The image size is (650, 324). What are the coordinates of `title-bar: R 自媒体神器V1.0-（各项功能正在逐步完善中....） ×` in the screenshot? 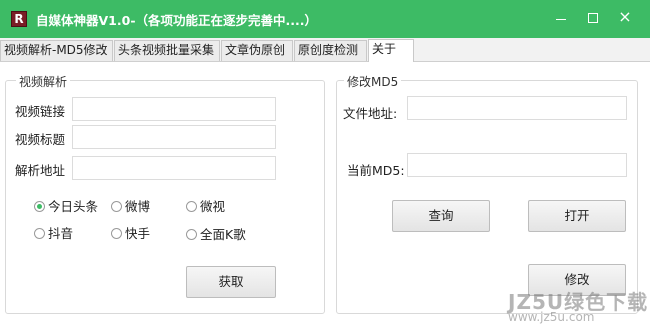 It's located at (325, 19).